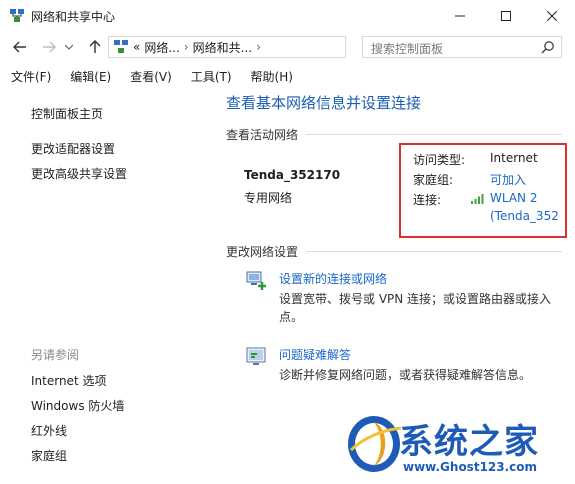  Describe the element at coordinates (469, 442) in the screenshot. I see `watermark-name: 系统之家` at that location.